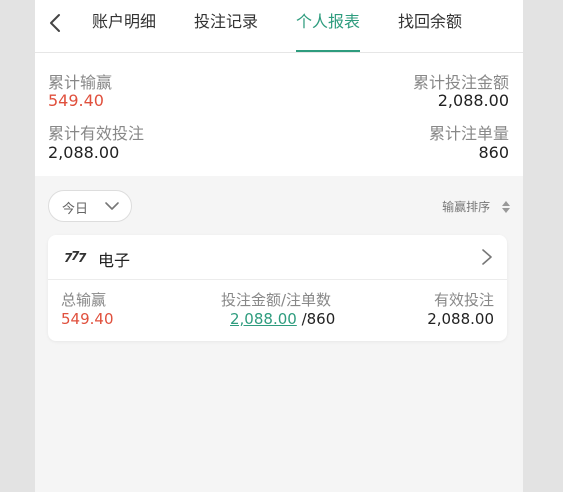 The width and height of the screenshot is (563, 492). What do you see at coordinates (226, 26) in the screenshot?
I see `tab-bet-records: 投注记录` at bounding box center [226, 26].